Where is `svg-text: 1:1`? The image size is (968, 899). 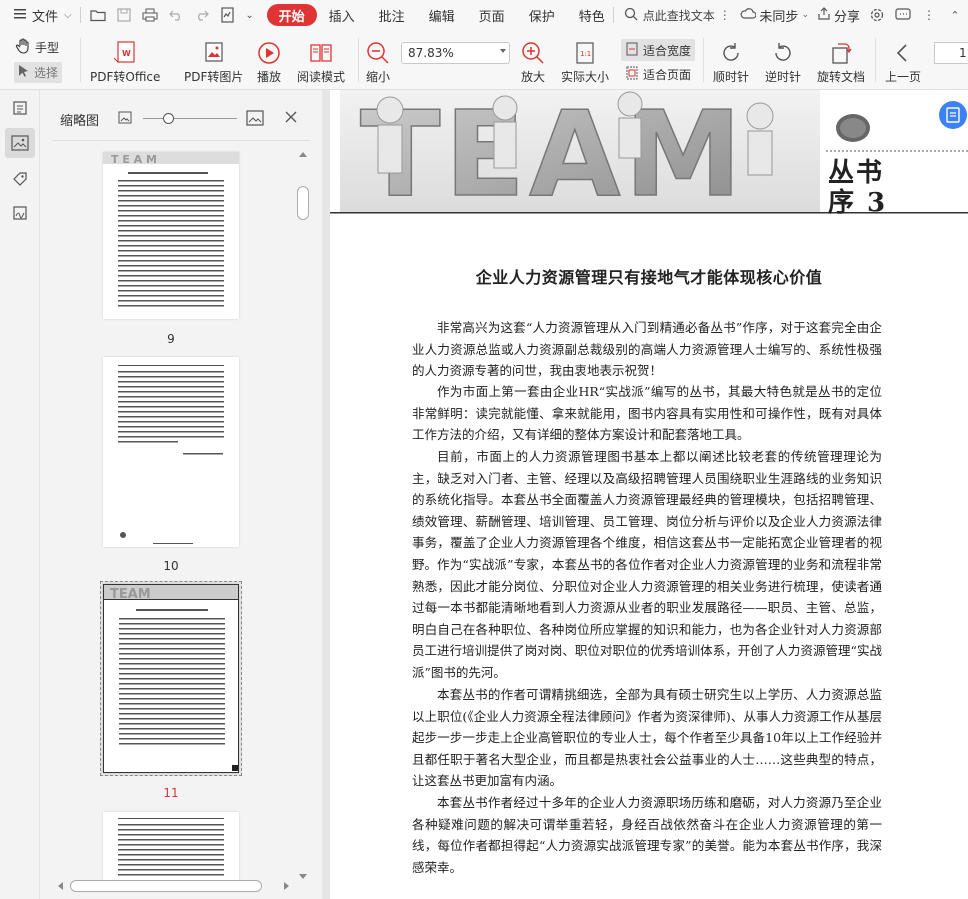 svg-text: 1:1 is located at coordinates (585, 54).